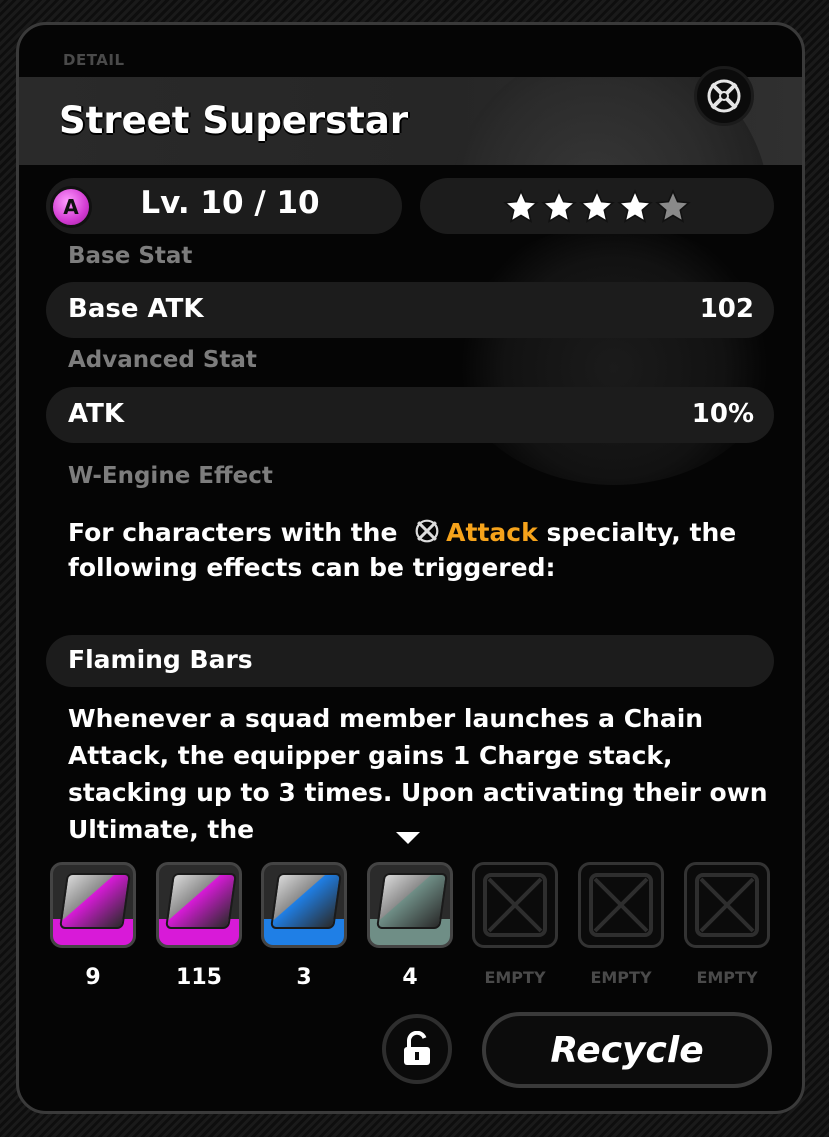 Image resolution: width=829 pixels, height=1137 pixels. I want to click on base-stat-name: Base ATK, so click(136, 309).